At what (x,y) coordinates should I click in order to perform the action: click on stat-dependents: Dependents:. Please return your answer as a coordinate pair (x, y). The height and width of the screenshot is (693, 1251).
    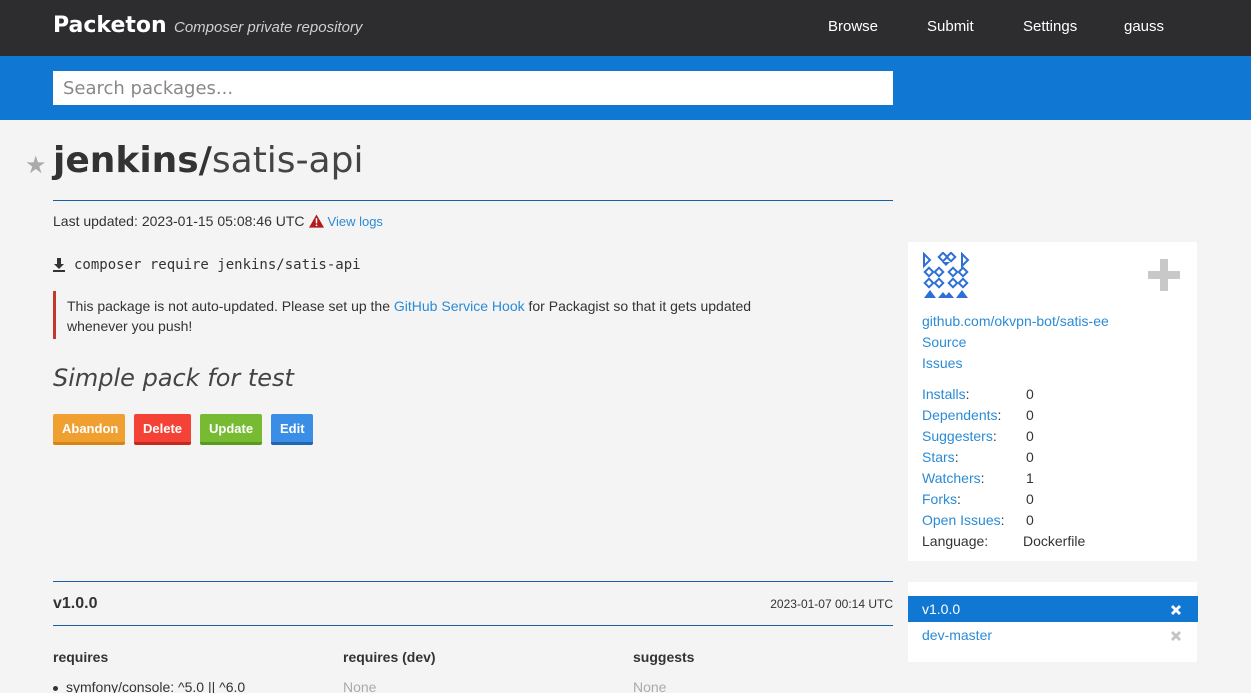
    Looking at the image, I should click on (962, 415).